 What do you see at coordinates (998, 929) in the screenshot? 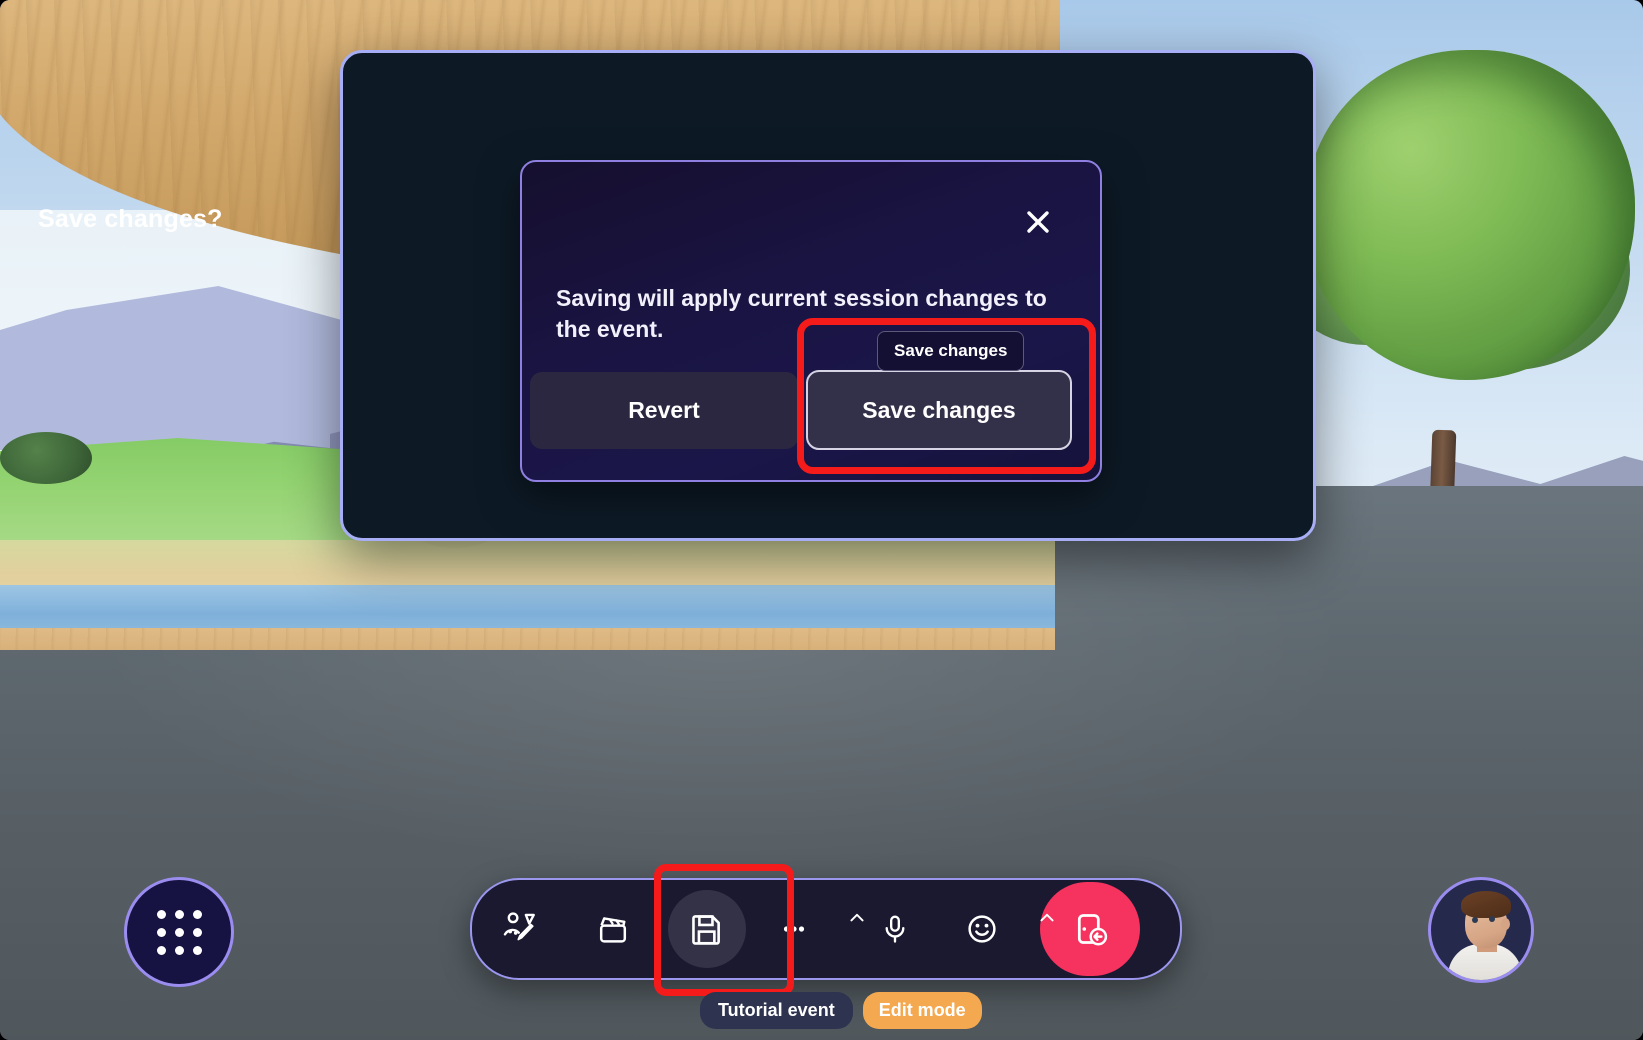
I see `toolbar-reactions-button` at bounding box center [998, 929].